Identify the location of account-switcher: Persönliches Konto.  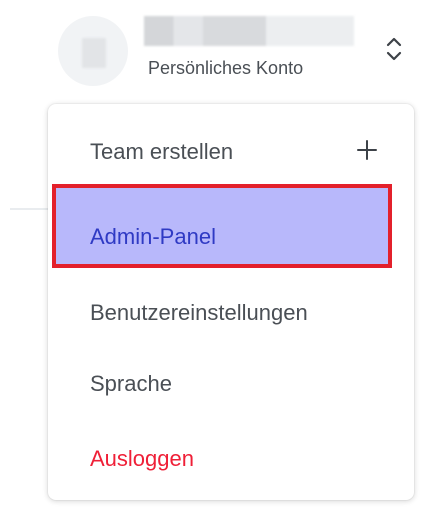
(240, 48).